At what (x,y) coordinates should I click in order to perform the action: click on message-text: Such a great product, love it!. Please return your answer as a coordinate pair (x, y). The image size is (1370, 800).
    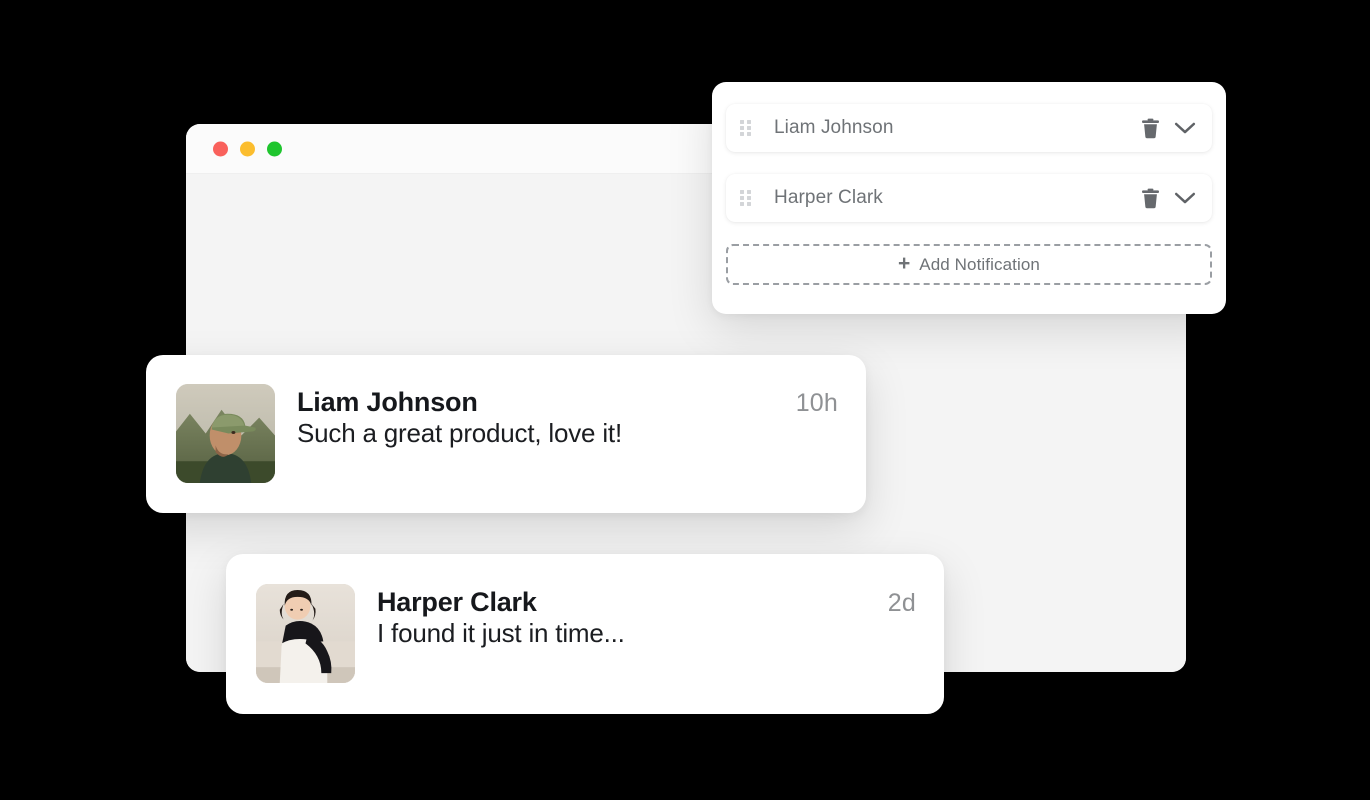
    Looking at the image, I should click on (459, 433).